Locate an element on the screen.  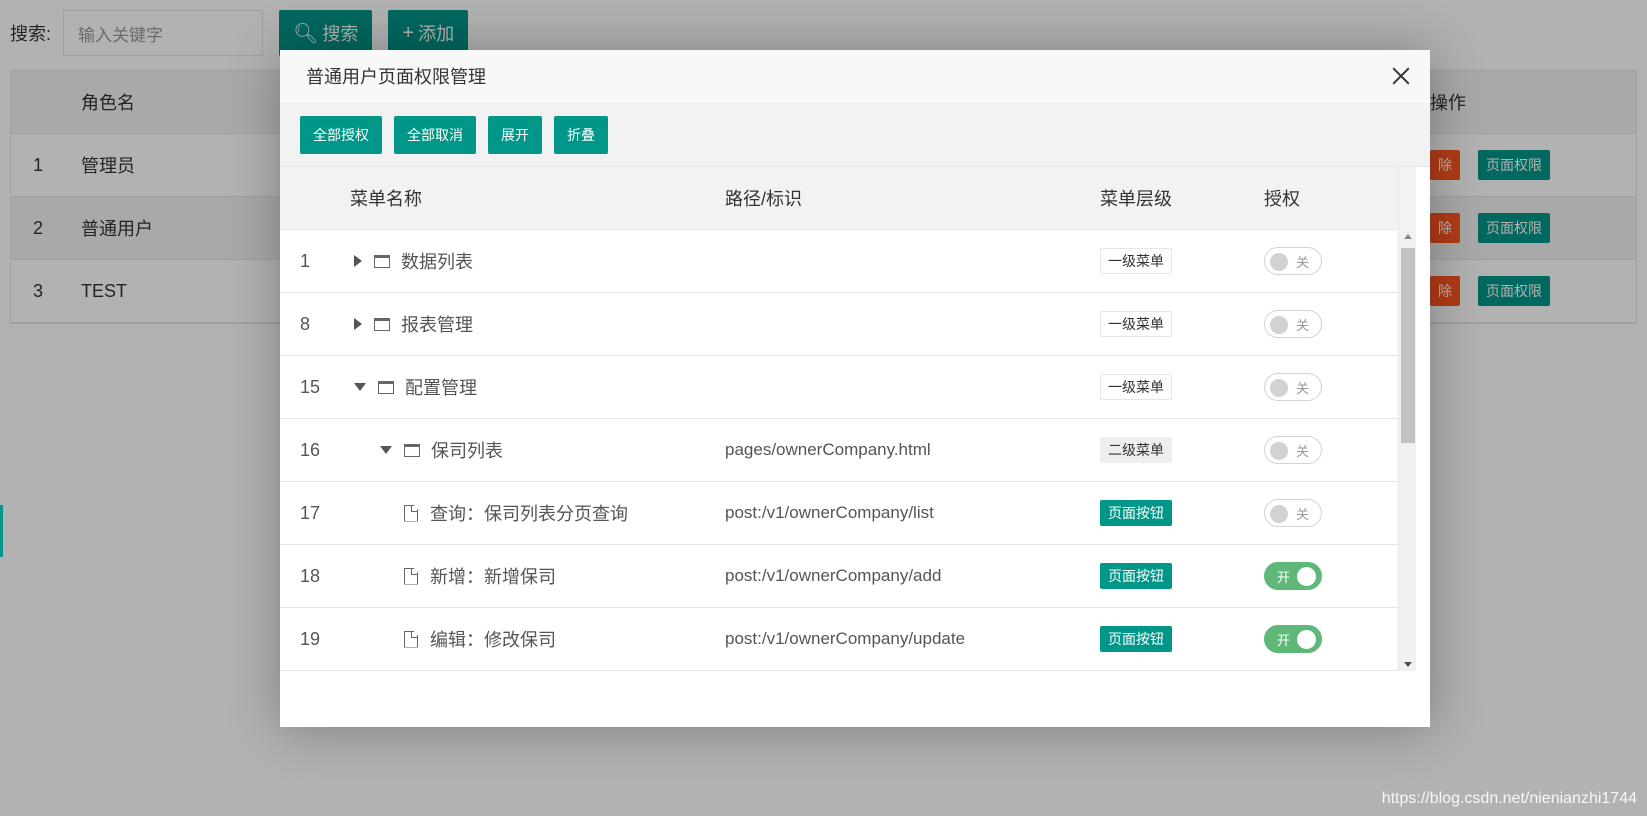
menu-name: 编辑：修改保司 is located at coordinates (493, 640).